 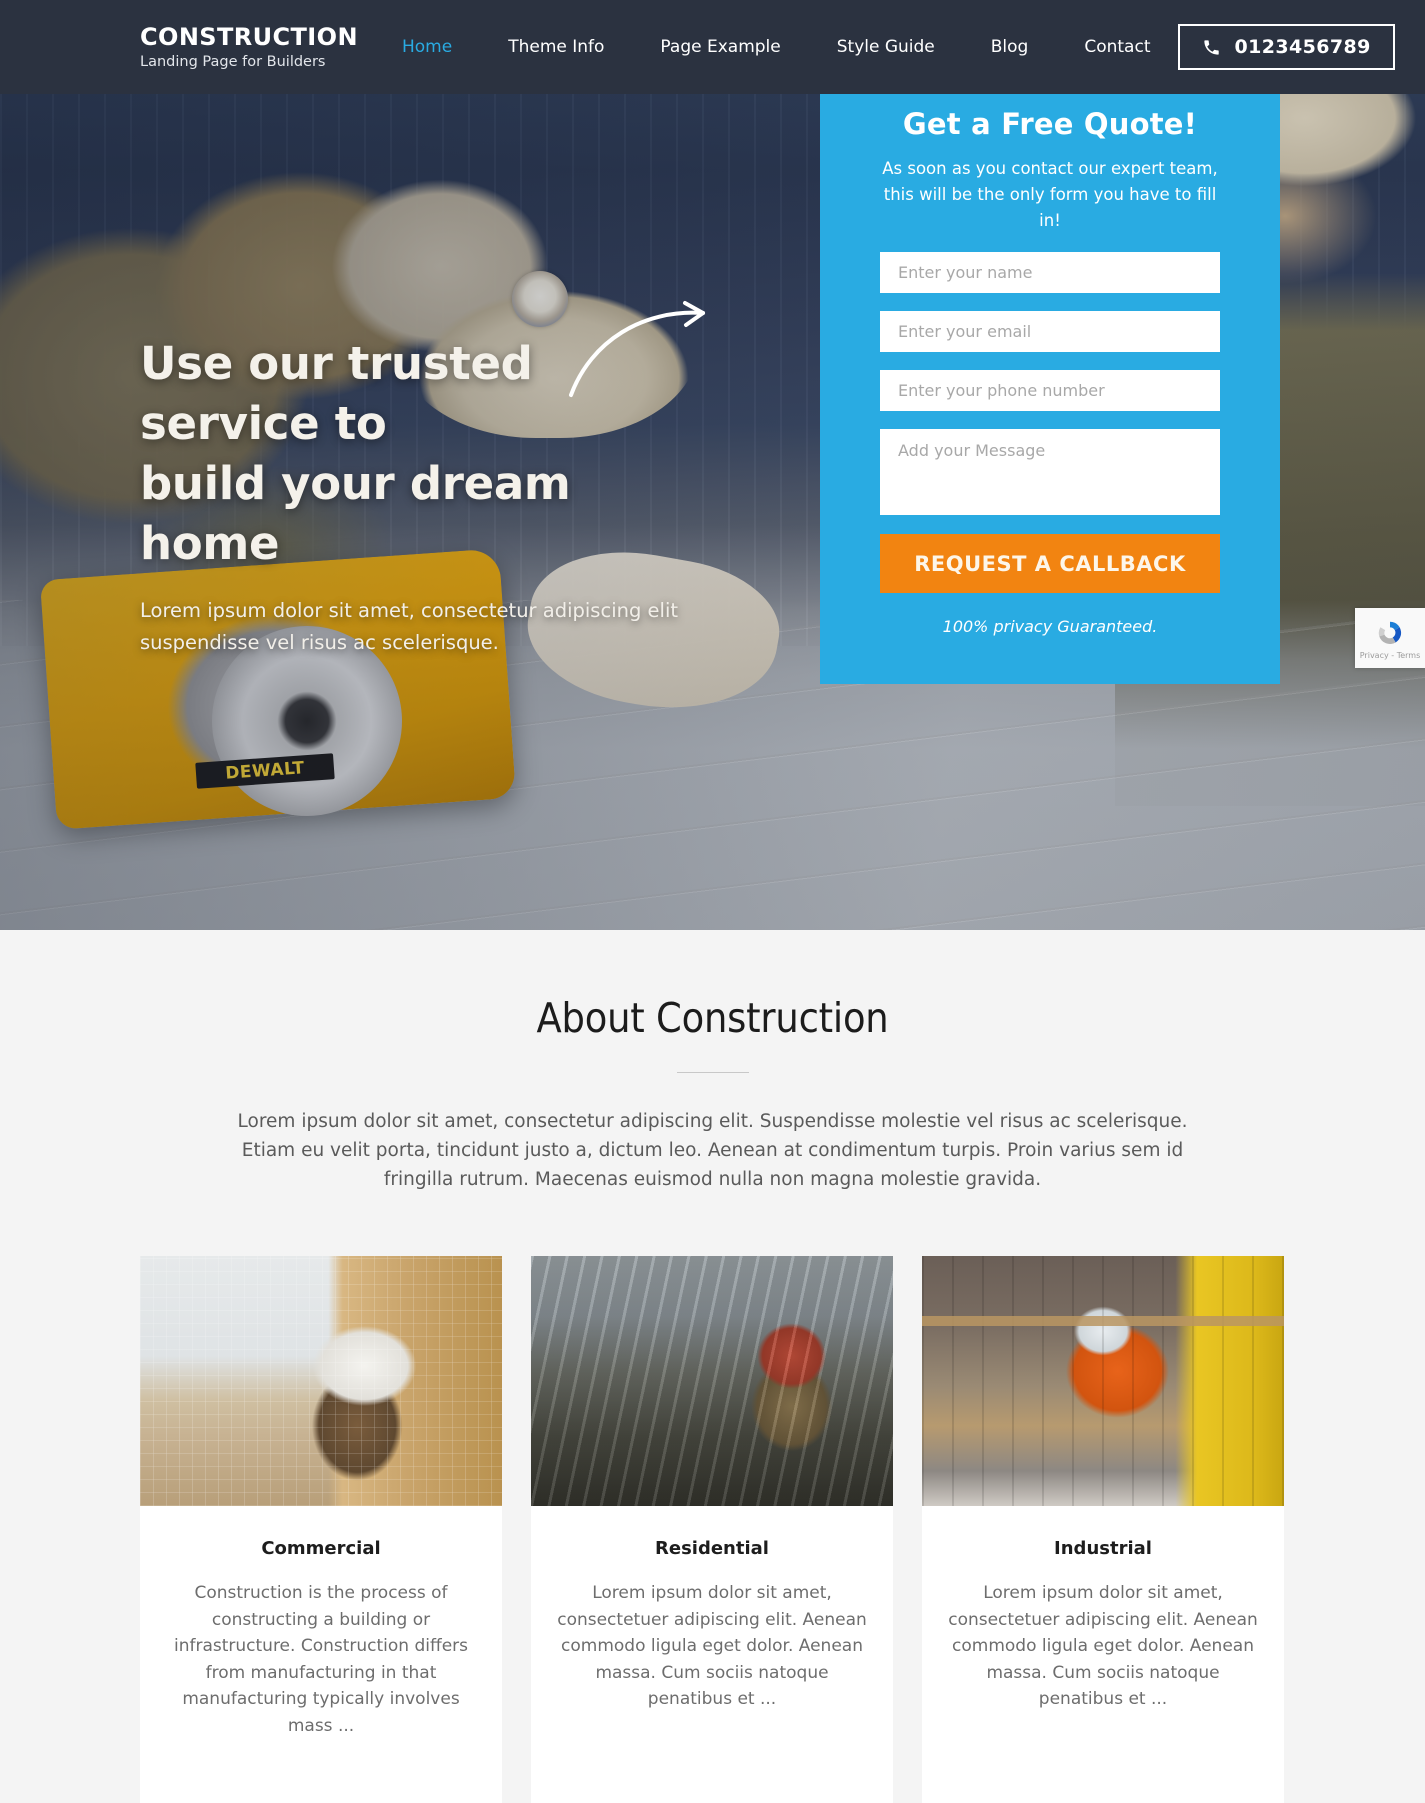 What do you see at coordinates (1302, 47) in the screenshot?
I see `phone-number: 0123456789` at bounding box center [1302, 47].